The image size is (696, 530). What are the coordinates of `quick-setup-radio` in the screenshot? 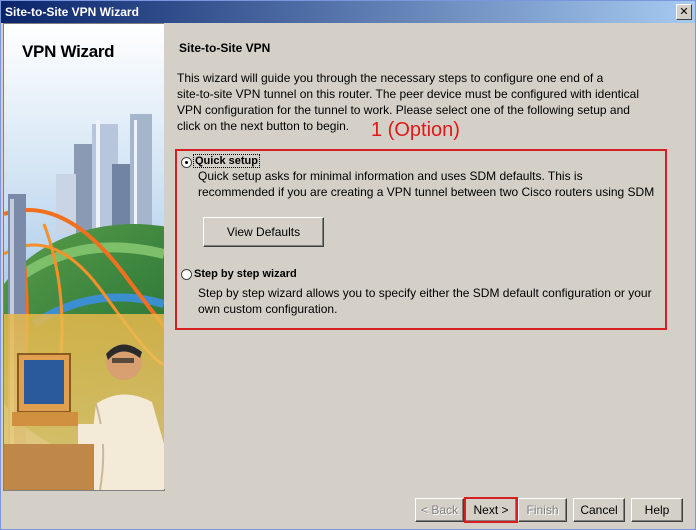 It's located at (186, 162).